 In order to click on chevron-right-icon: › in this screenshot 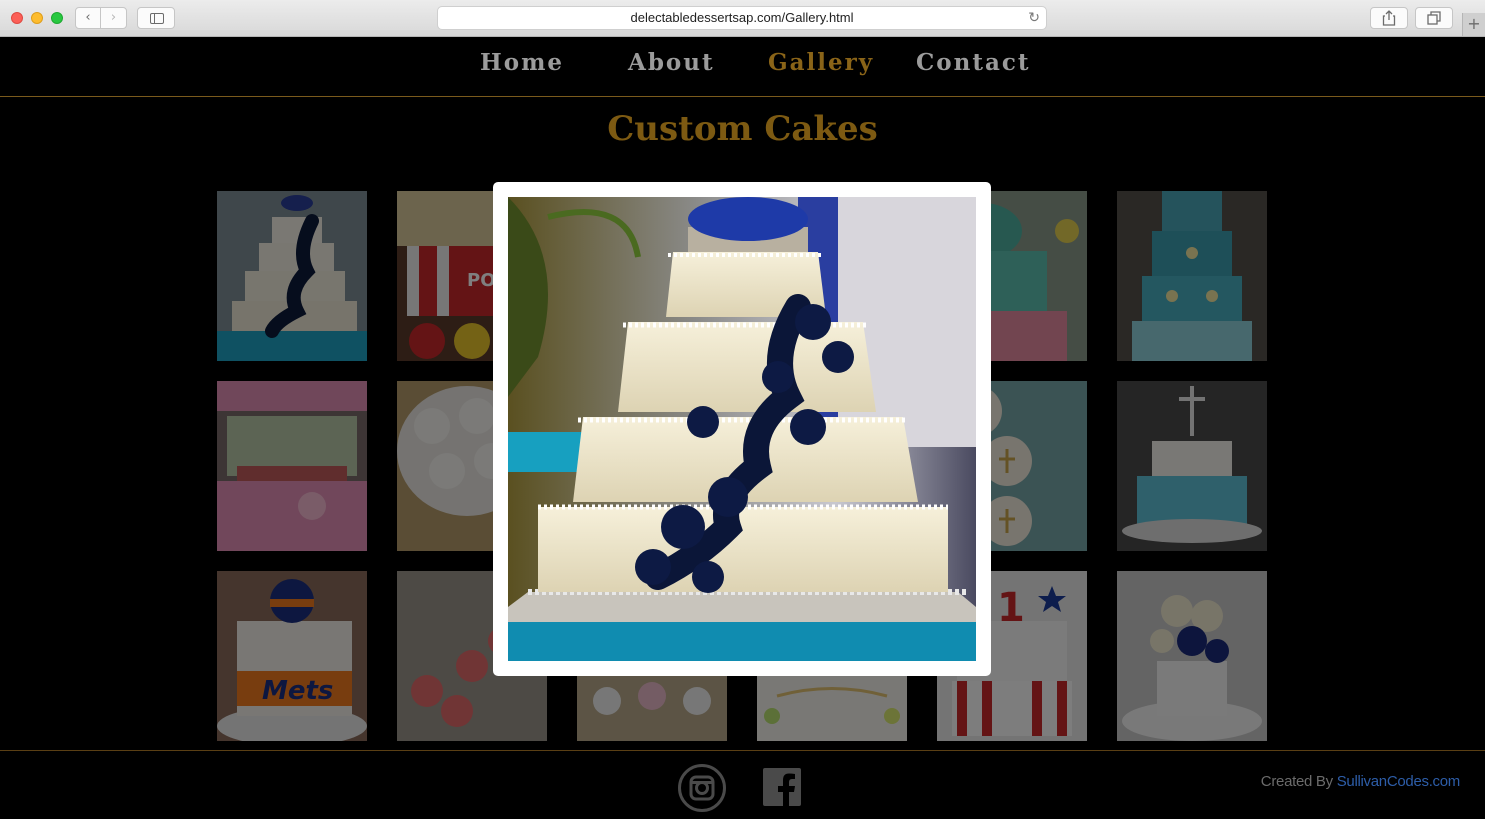, I will do `click(113, 17)`.